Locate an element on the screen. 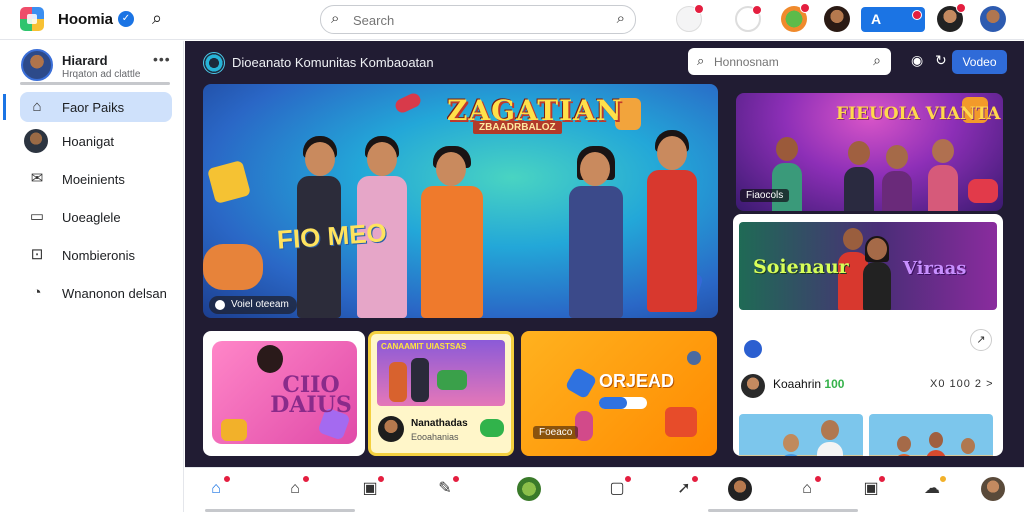 Image resolution: width=1024 pixels, height=512 pixels. sidebar-item-profile: Hoanigat is located at coordinates (96, 141).